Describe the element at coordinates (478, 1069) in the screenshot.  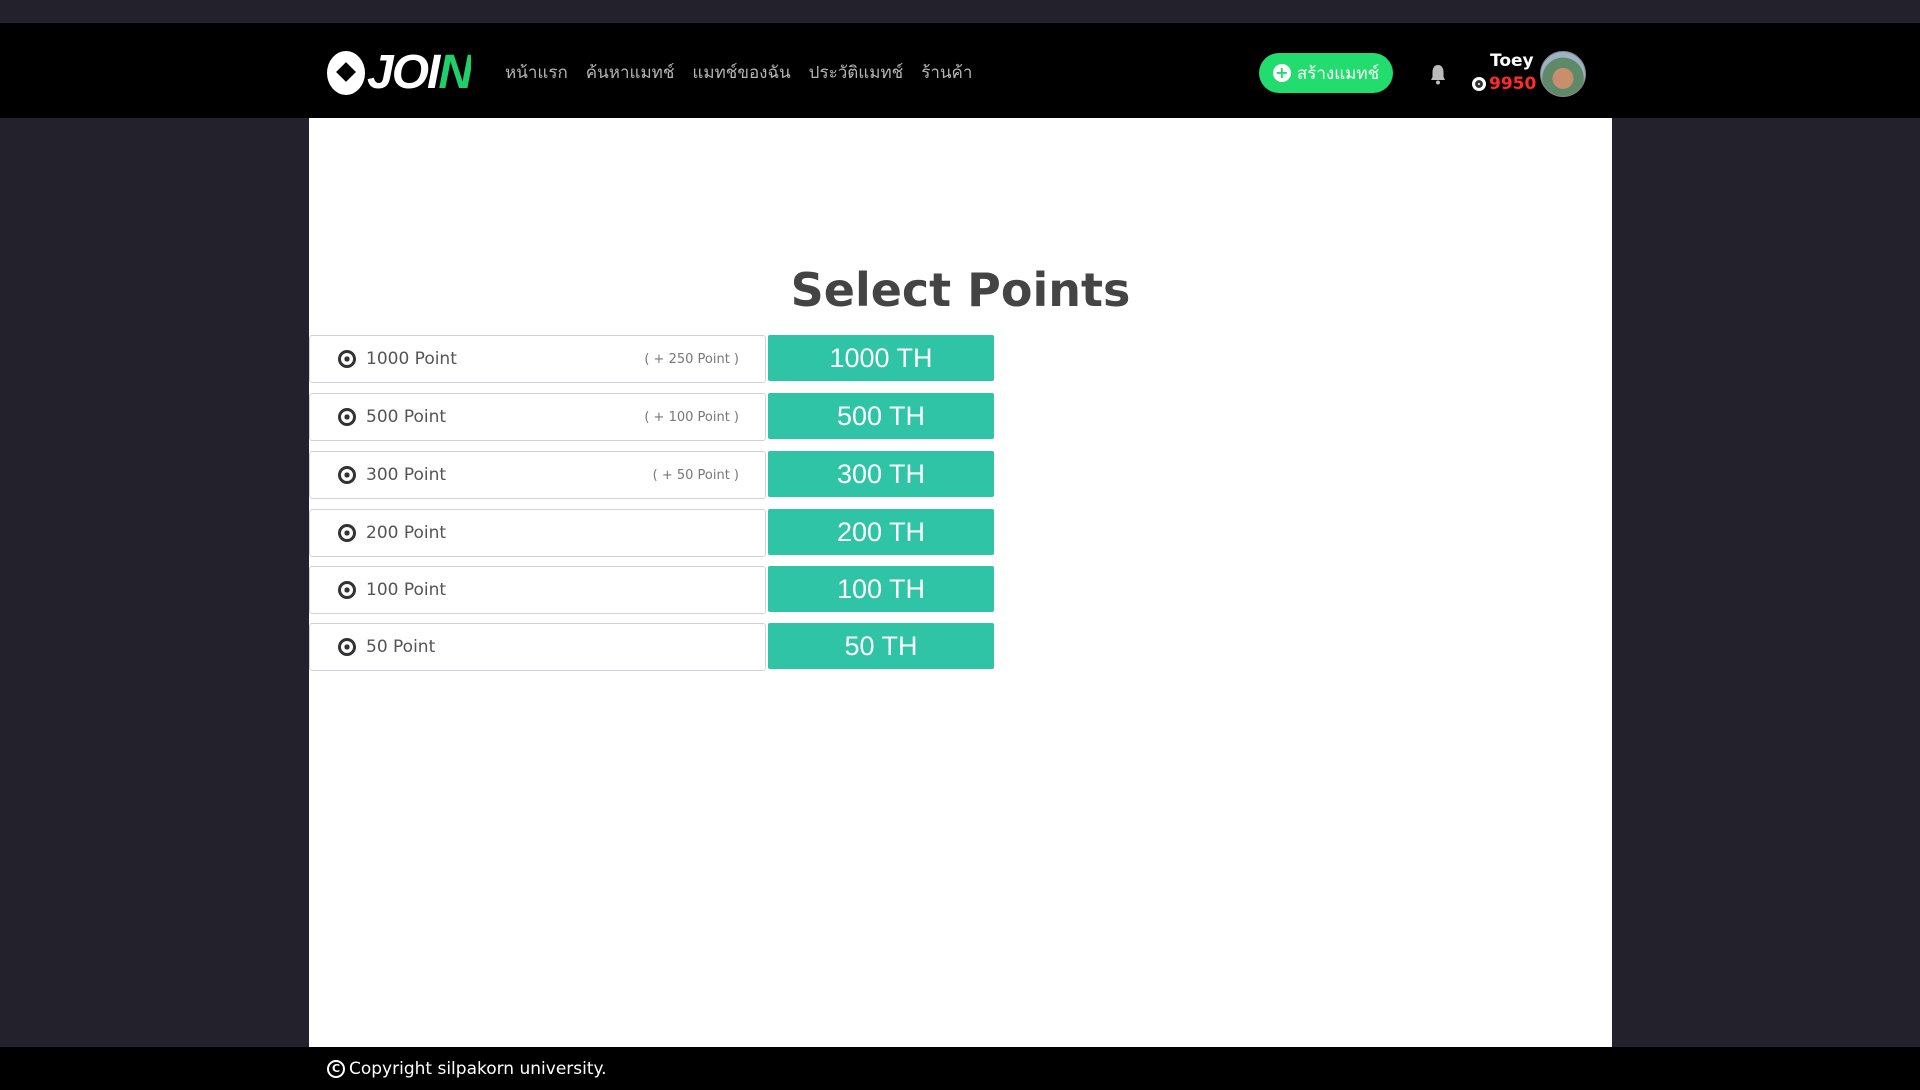
I see `copyright-text: Copyright silpakorn university.` at that location.